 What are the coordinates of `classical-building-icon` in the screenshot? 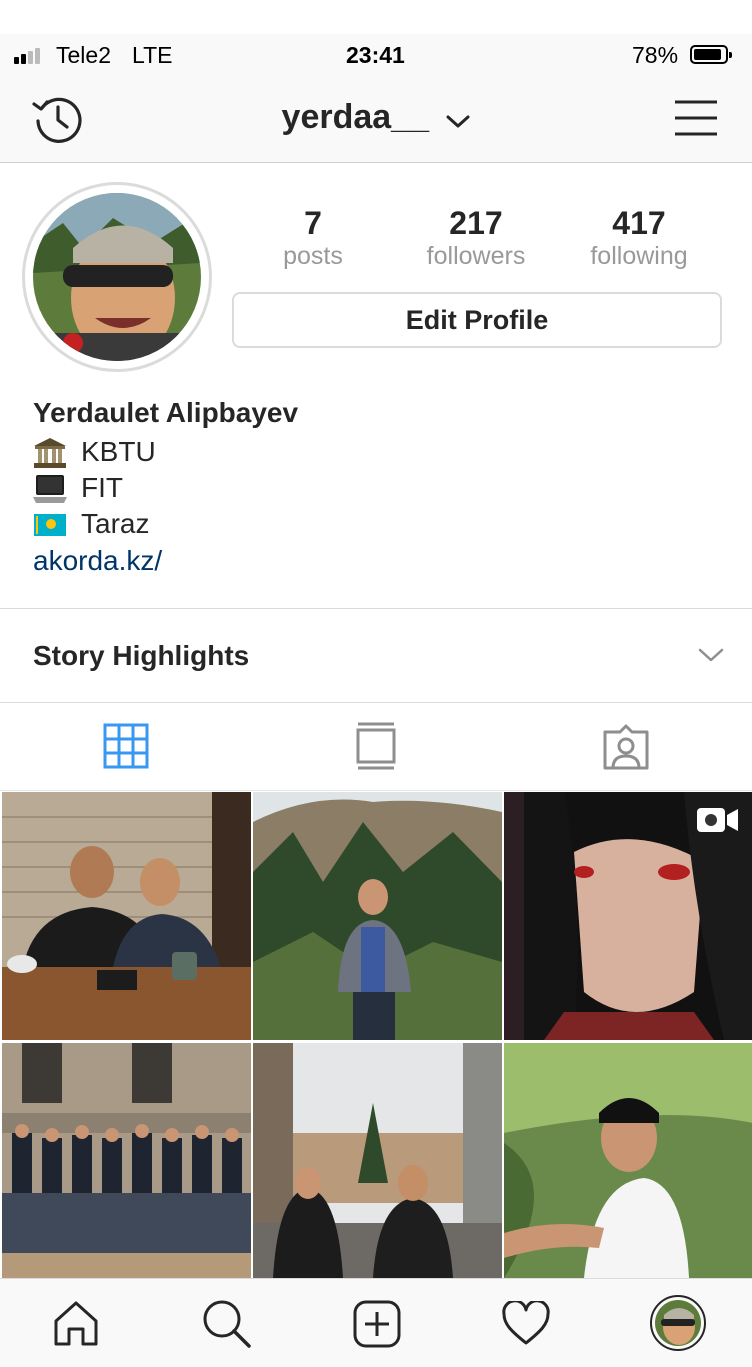 It's located at (50, 452).